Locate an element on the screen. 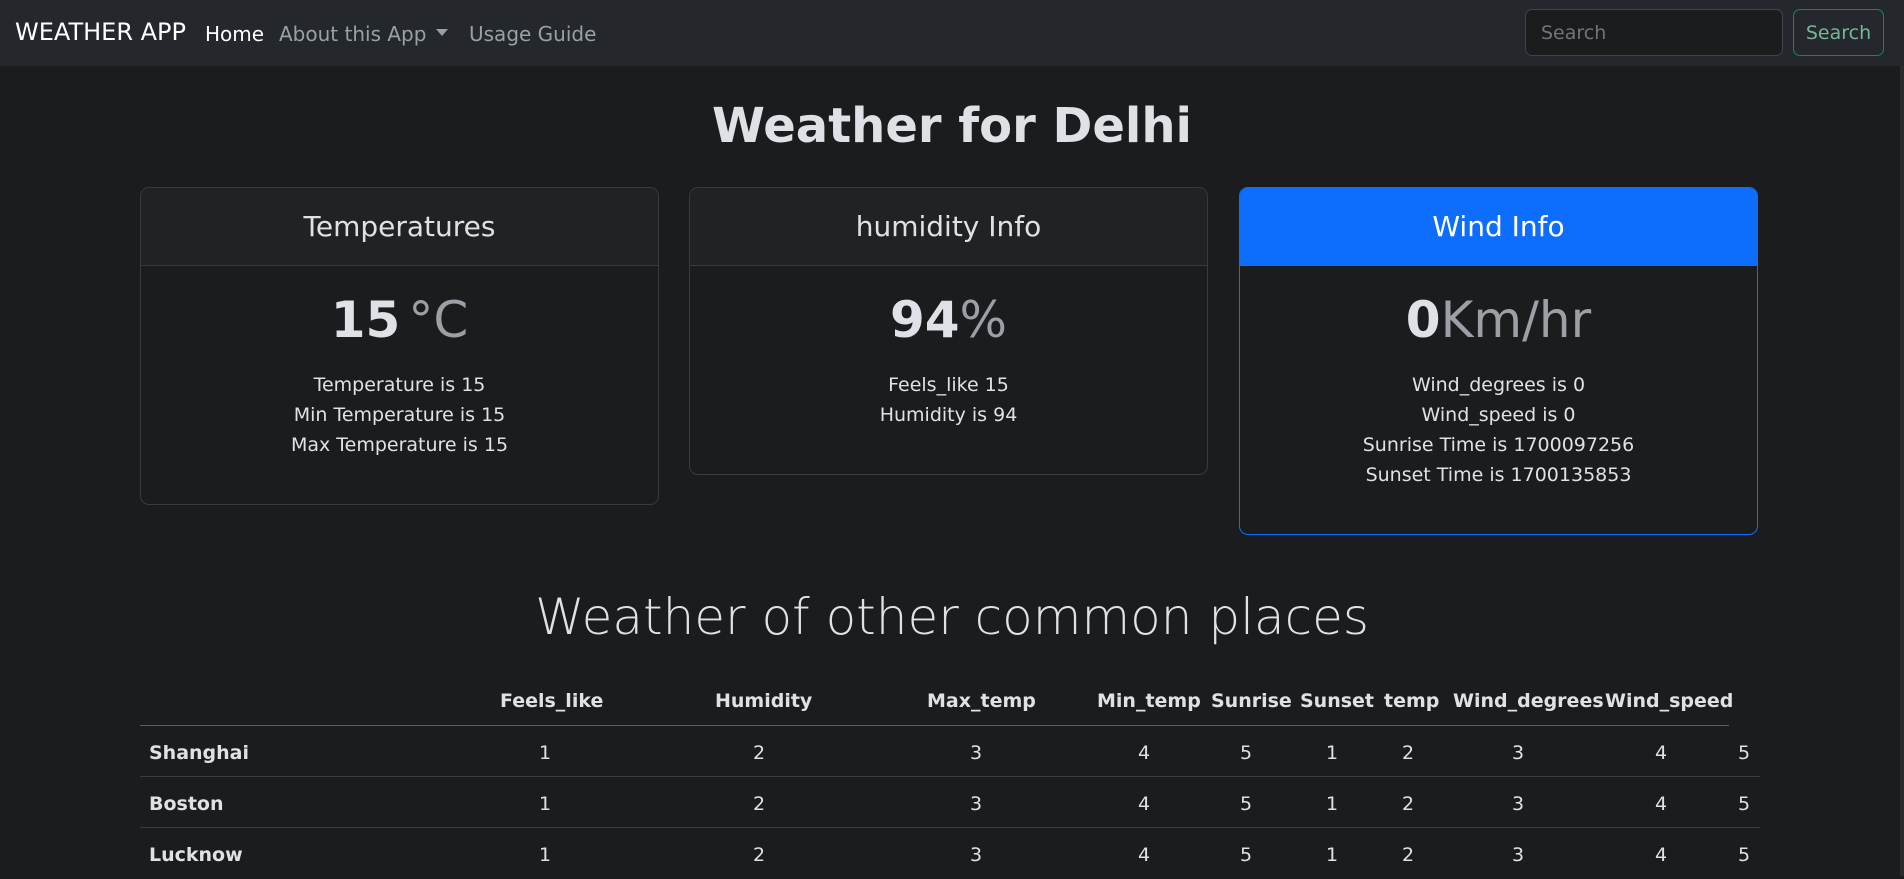 Image resolution: width=1904 pixels, height=879 pixels. wind-degrees-line: Wind_degrees is 0 is located at coordinates (1498, 385).